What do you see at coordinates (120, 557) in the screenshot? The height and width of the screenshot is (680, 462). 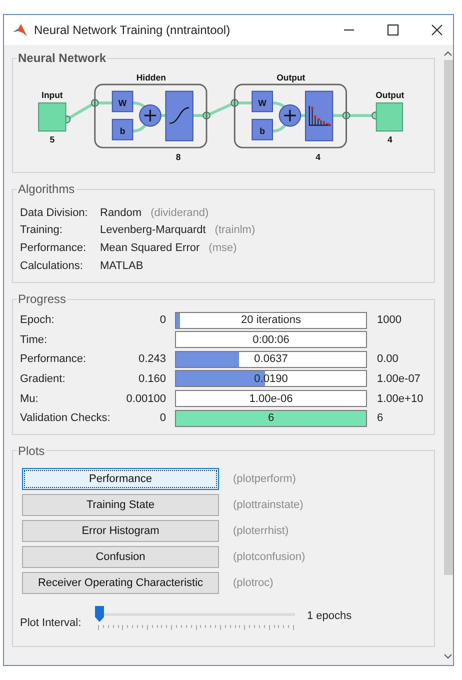 I see `plot-button: Confusion` at bounding box center [120, 557].